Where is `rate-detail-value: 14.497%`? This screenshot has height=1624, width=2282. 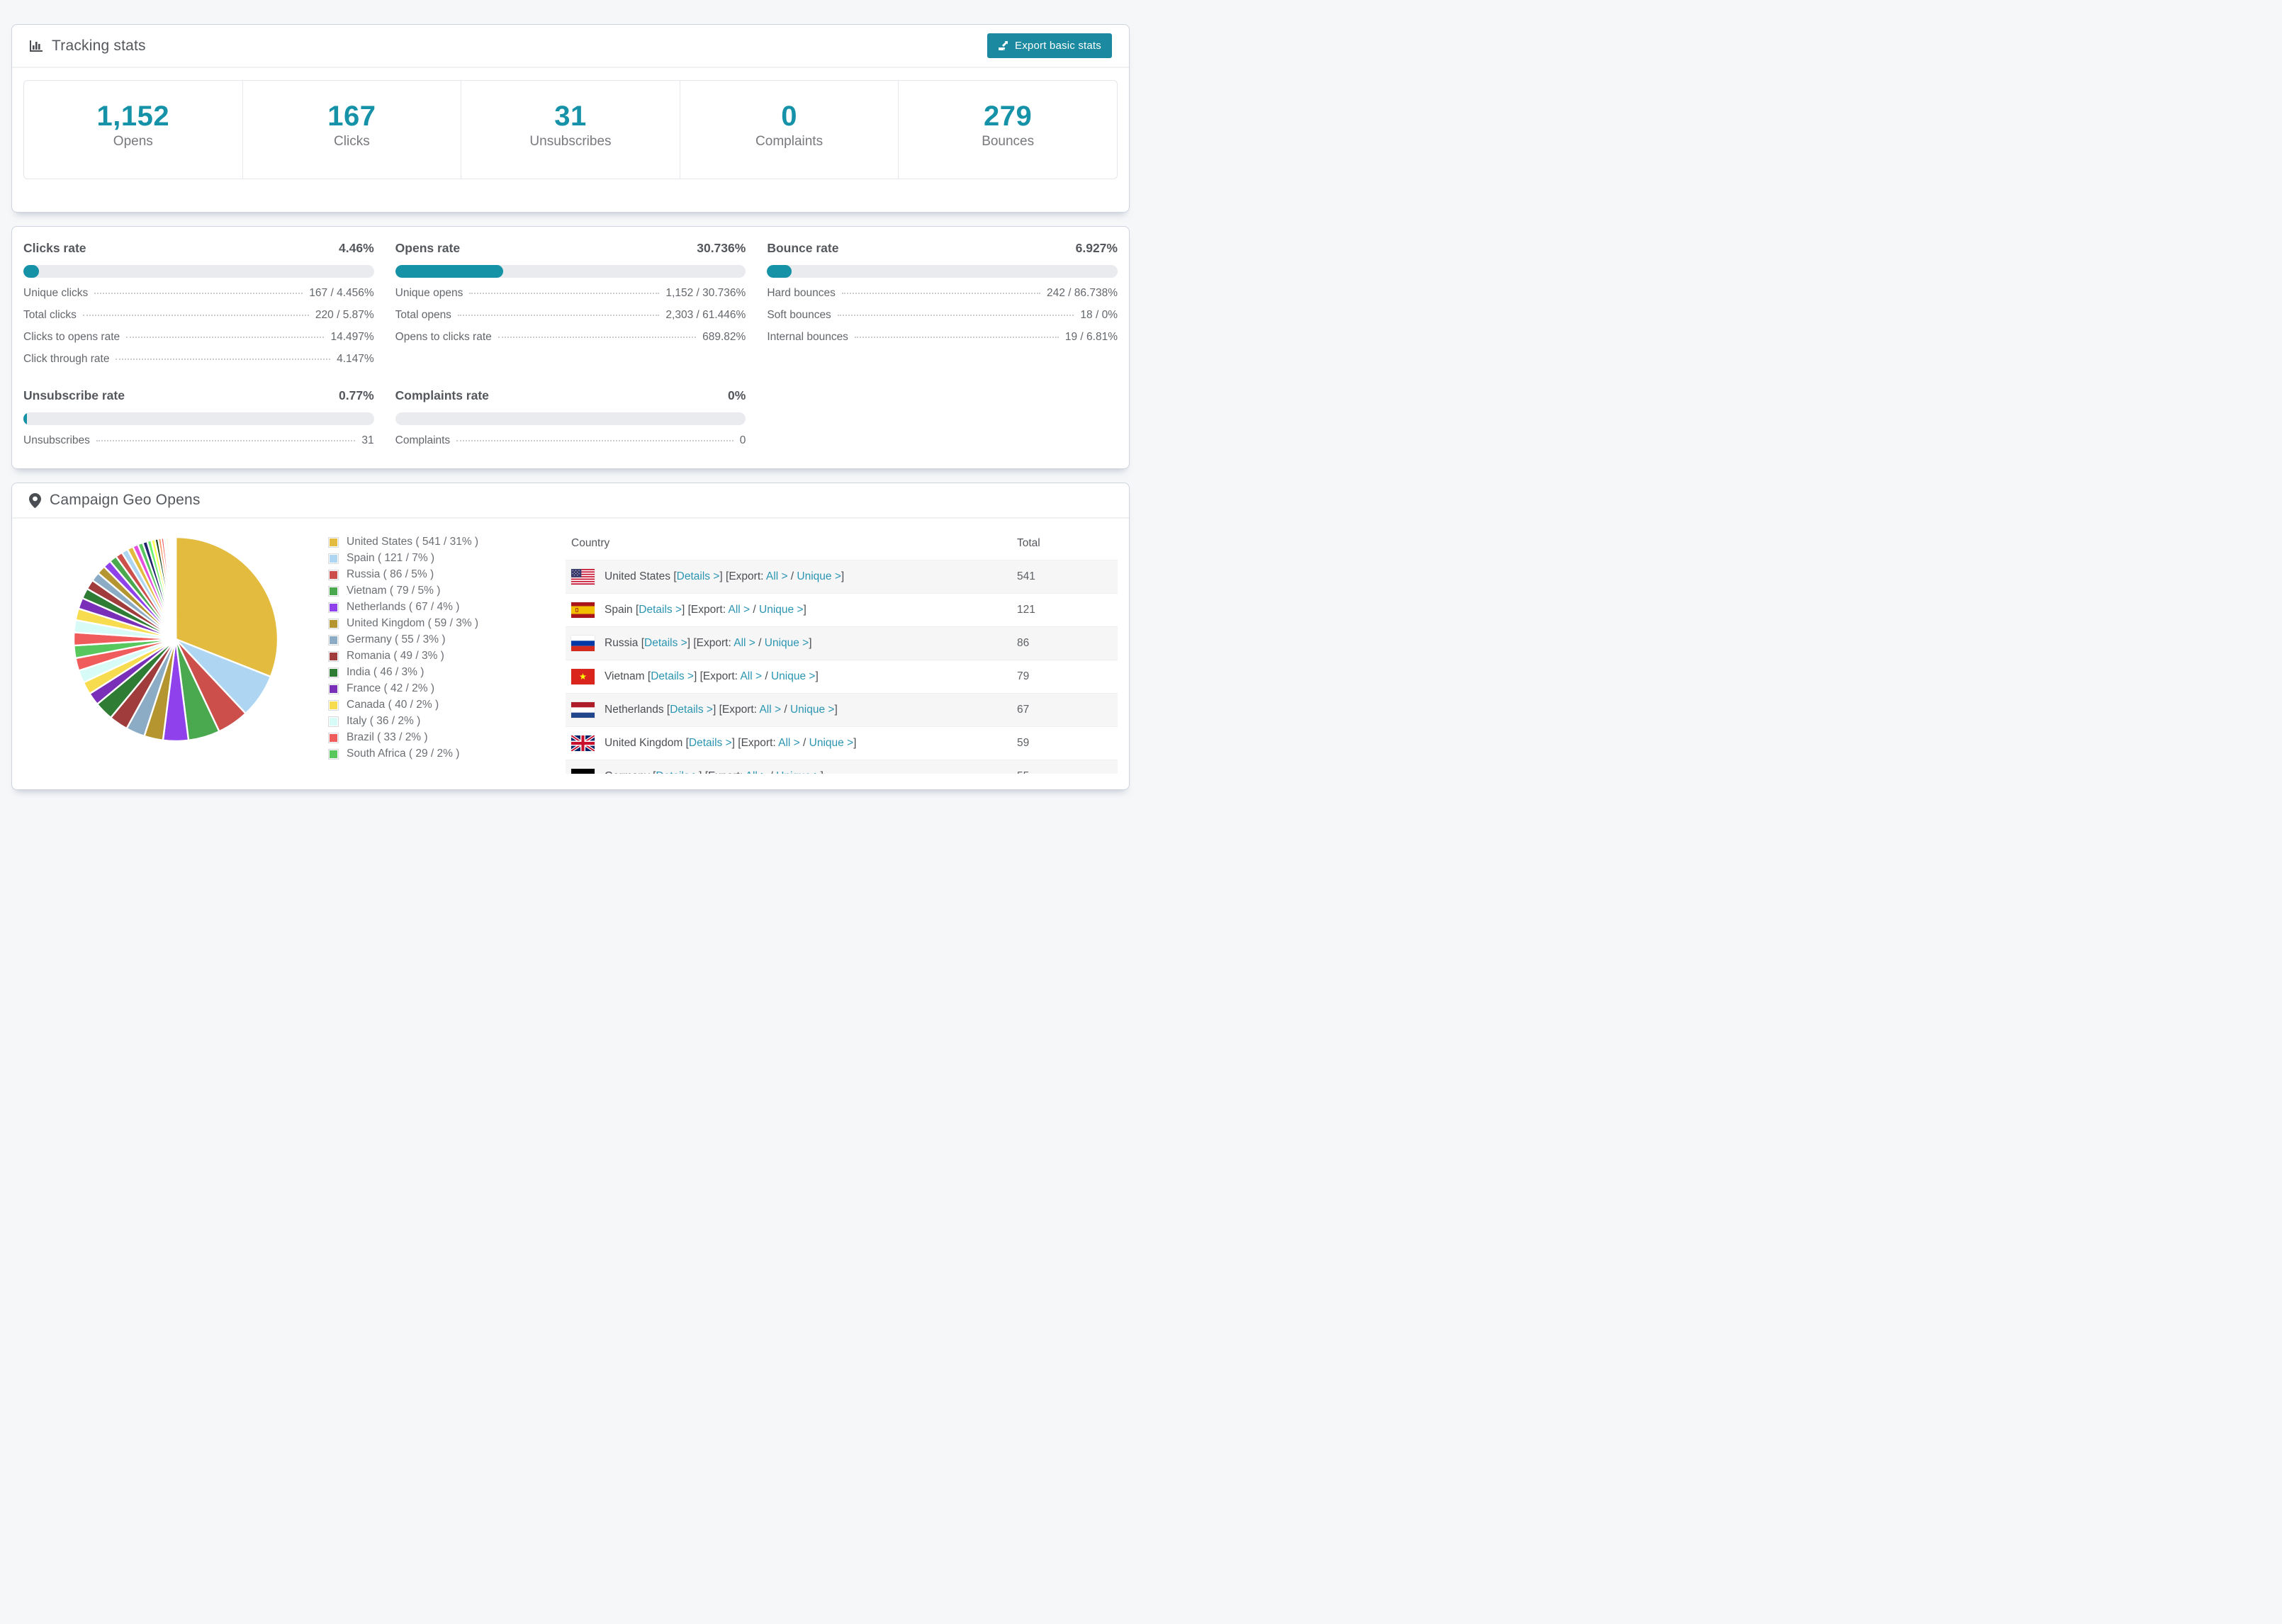
rate-detail-value: 14.497% is located at coordinates (352, 337).